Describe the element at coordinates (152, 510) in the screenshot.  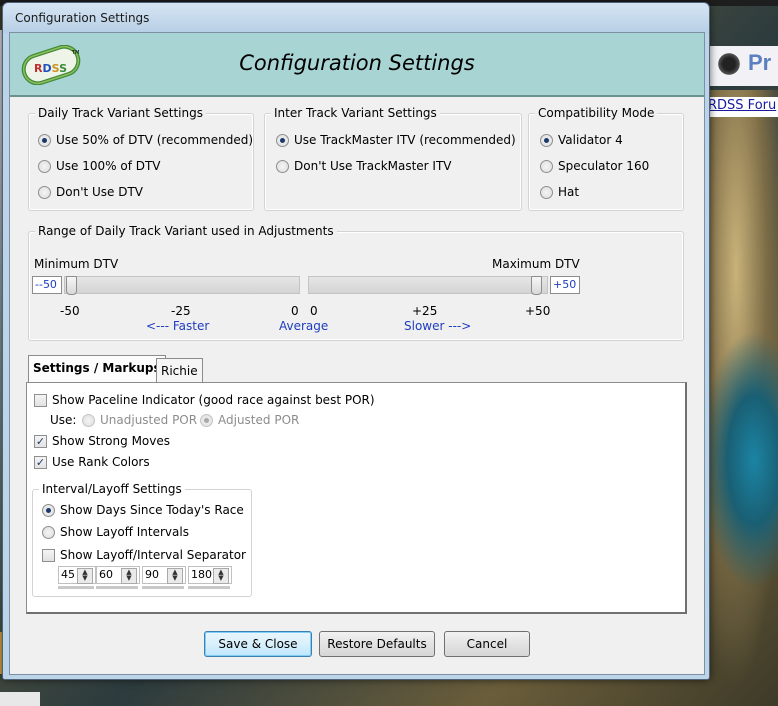
I see `interval-option-days-label: Show Days Since Today's Race` at that location.